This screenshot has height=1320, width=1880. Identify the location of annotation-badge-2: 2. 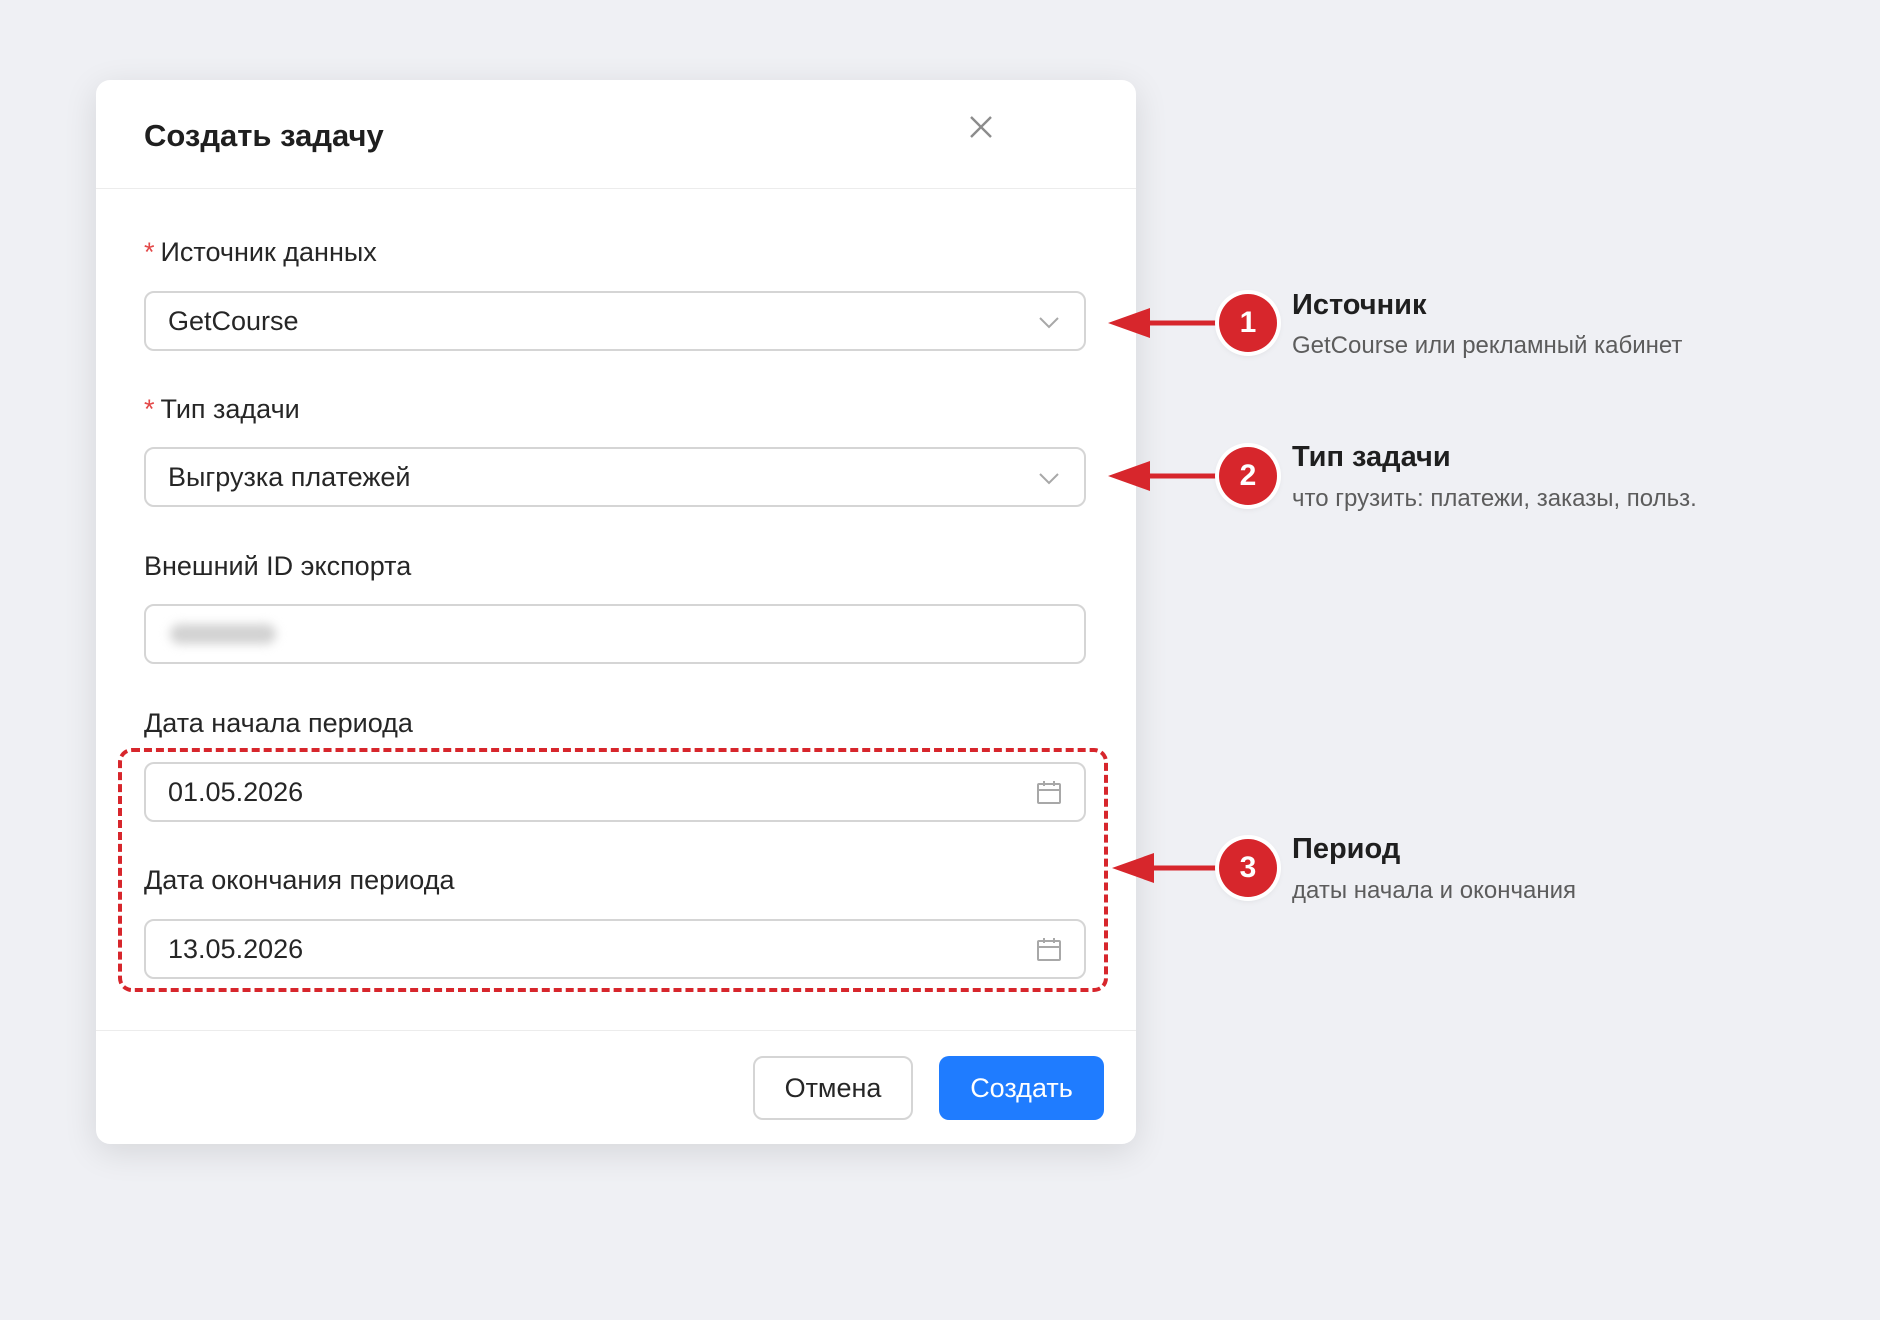
(1248, 476).